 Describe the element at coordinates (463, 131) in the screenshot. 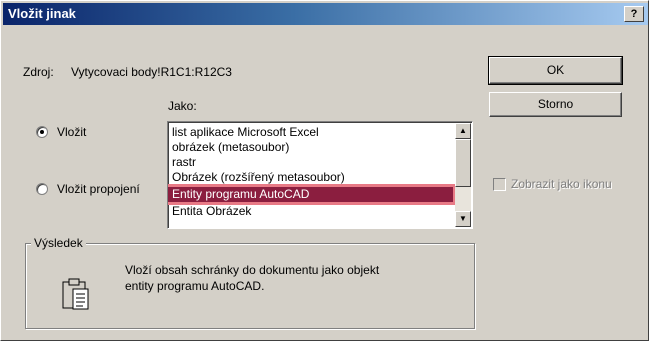

I see `scroll-up-arrow-icon: ▲` at that location.